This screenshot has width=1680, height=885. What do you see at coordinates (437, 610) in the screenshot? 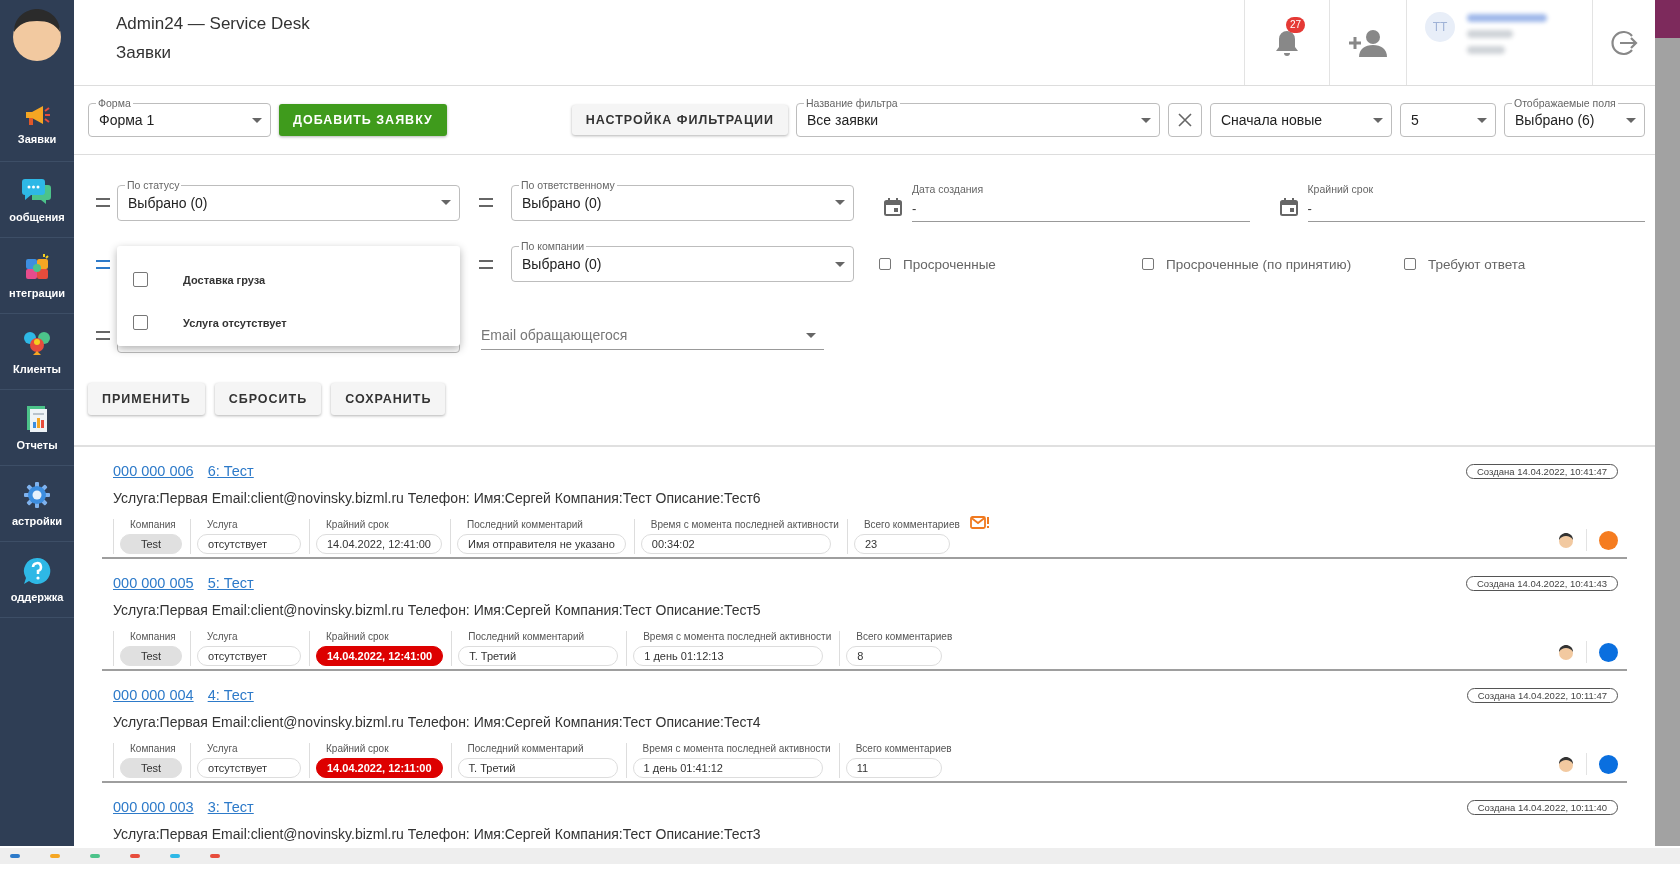
I see `ticket-description: Услуга:Первая Email:client@novinsky.bizml.ru Телефон: Имя:Сергей Компания:Тест Описание:Тест5` at bounding box center [437, 610].